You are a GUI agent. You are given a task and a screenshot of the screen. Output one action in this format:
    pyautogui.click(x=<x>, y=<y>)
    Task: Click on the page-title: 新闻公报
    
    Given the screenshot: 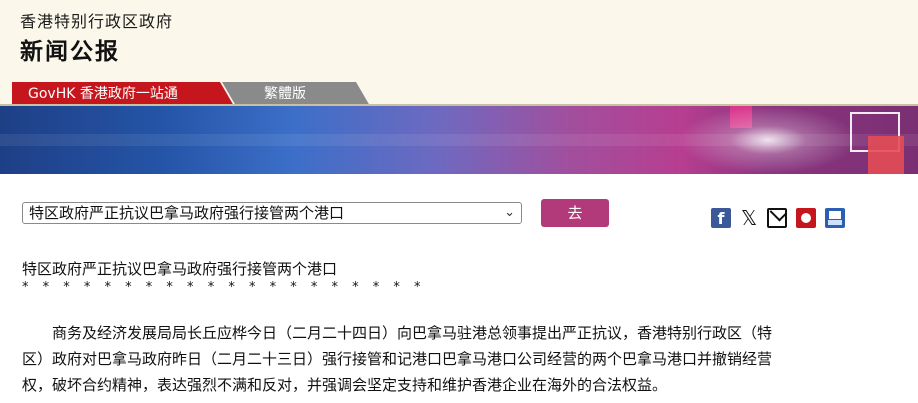 What is the action you would take?
    pyautogui.click(x=70, y=49)
    